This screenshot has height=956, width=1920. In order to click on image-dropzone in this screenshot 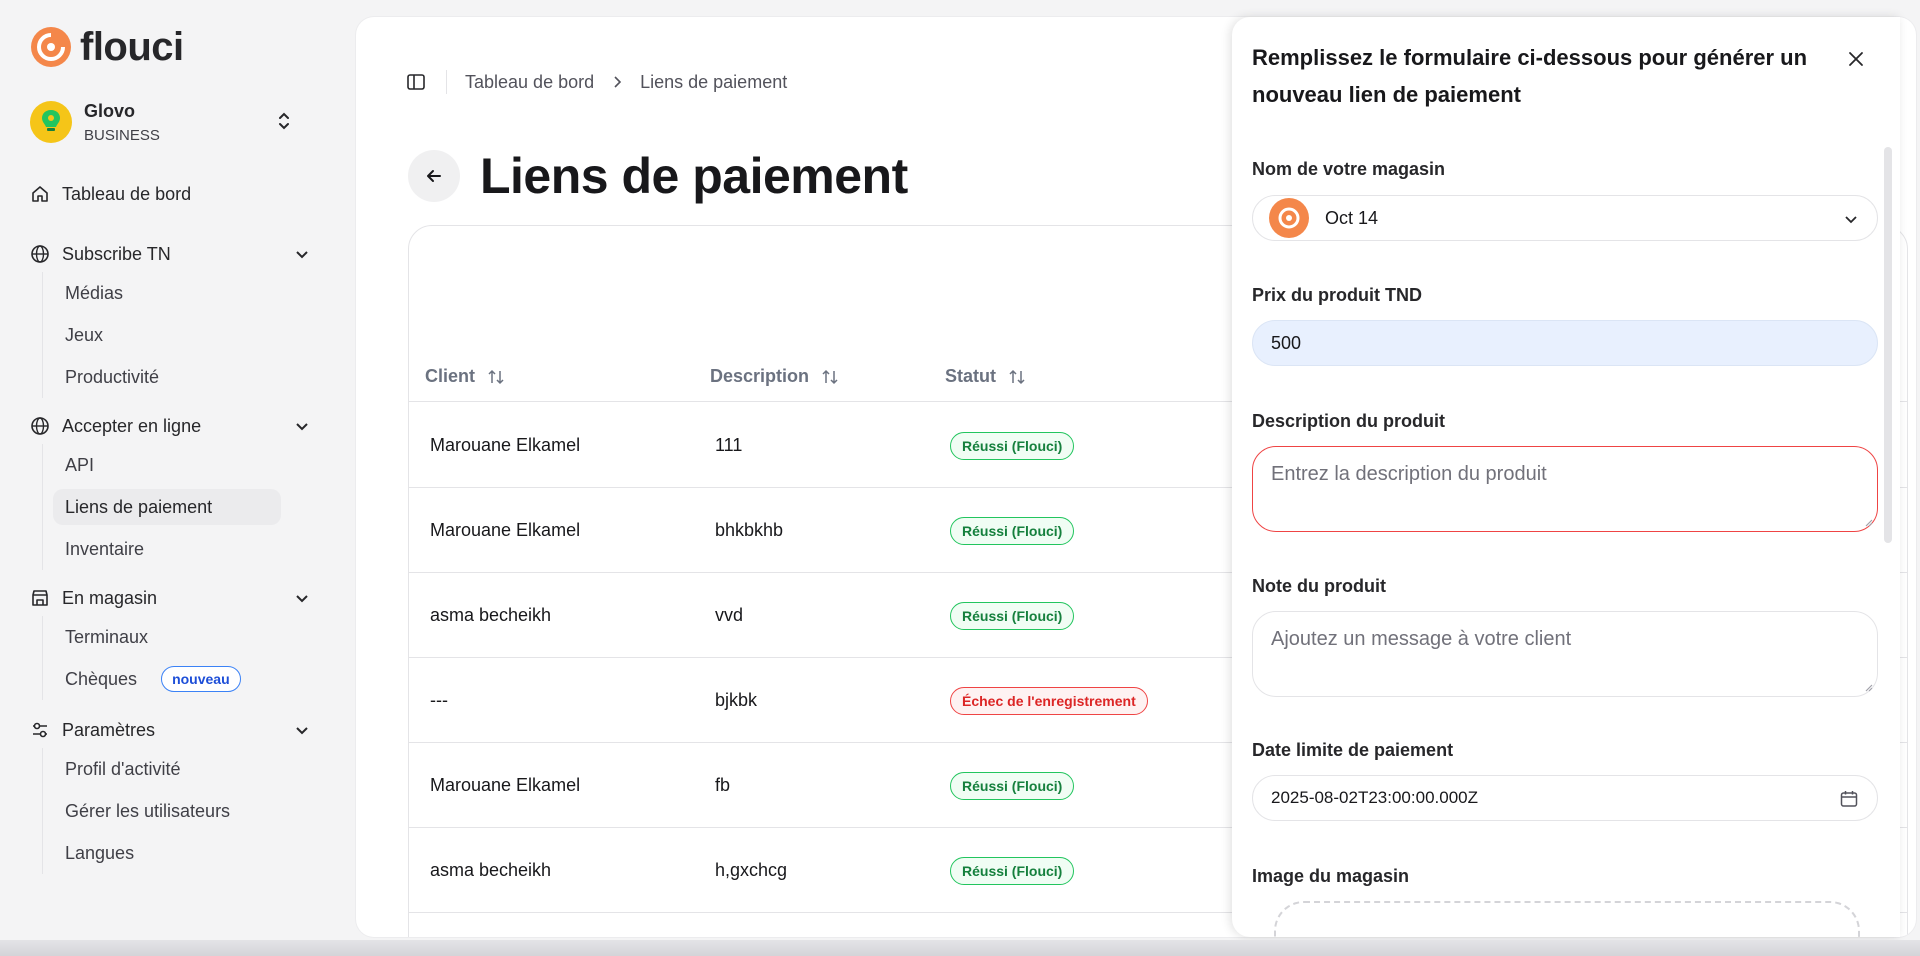, I will do `click(1567, 919)`.